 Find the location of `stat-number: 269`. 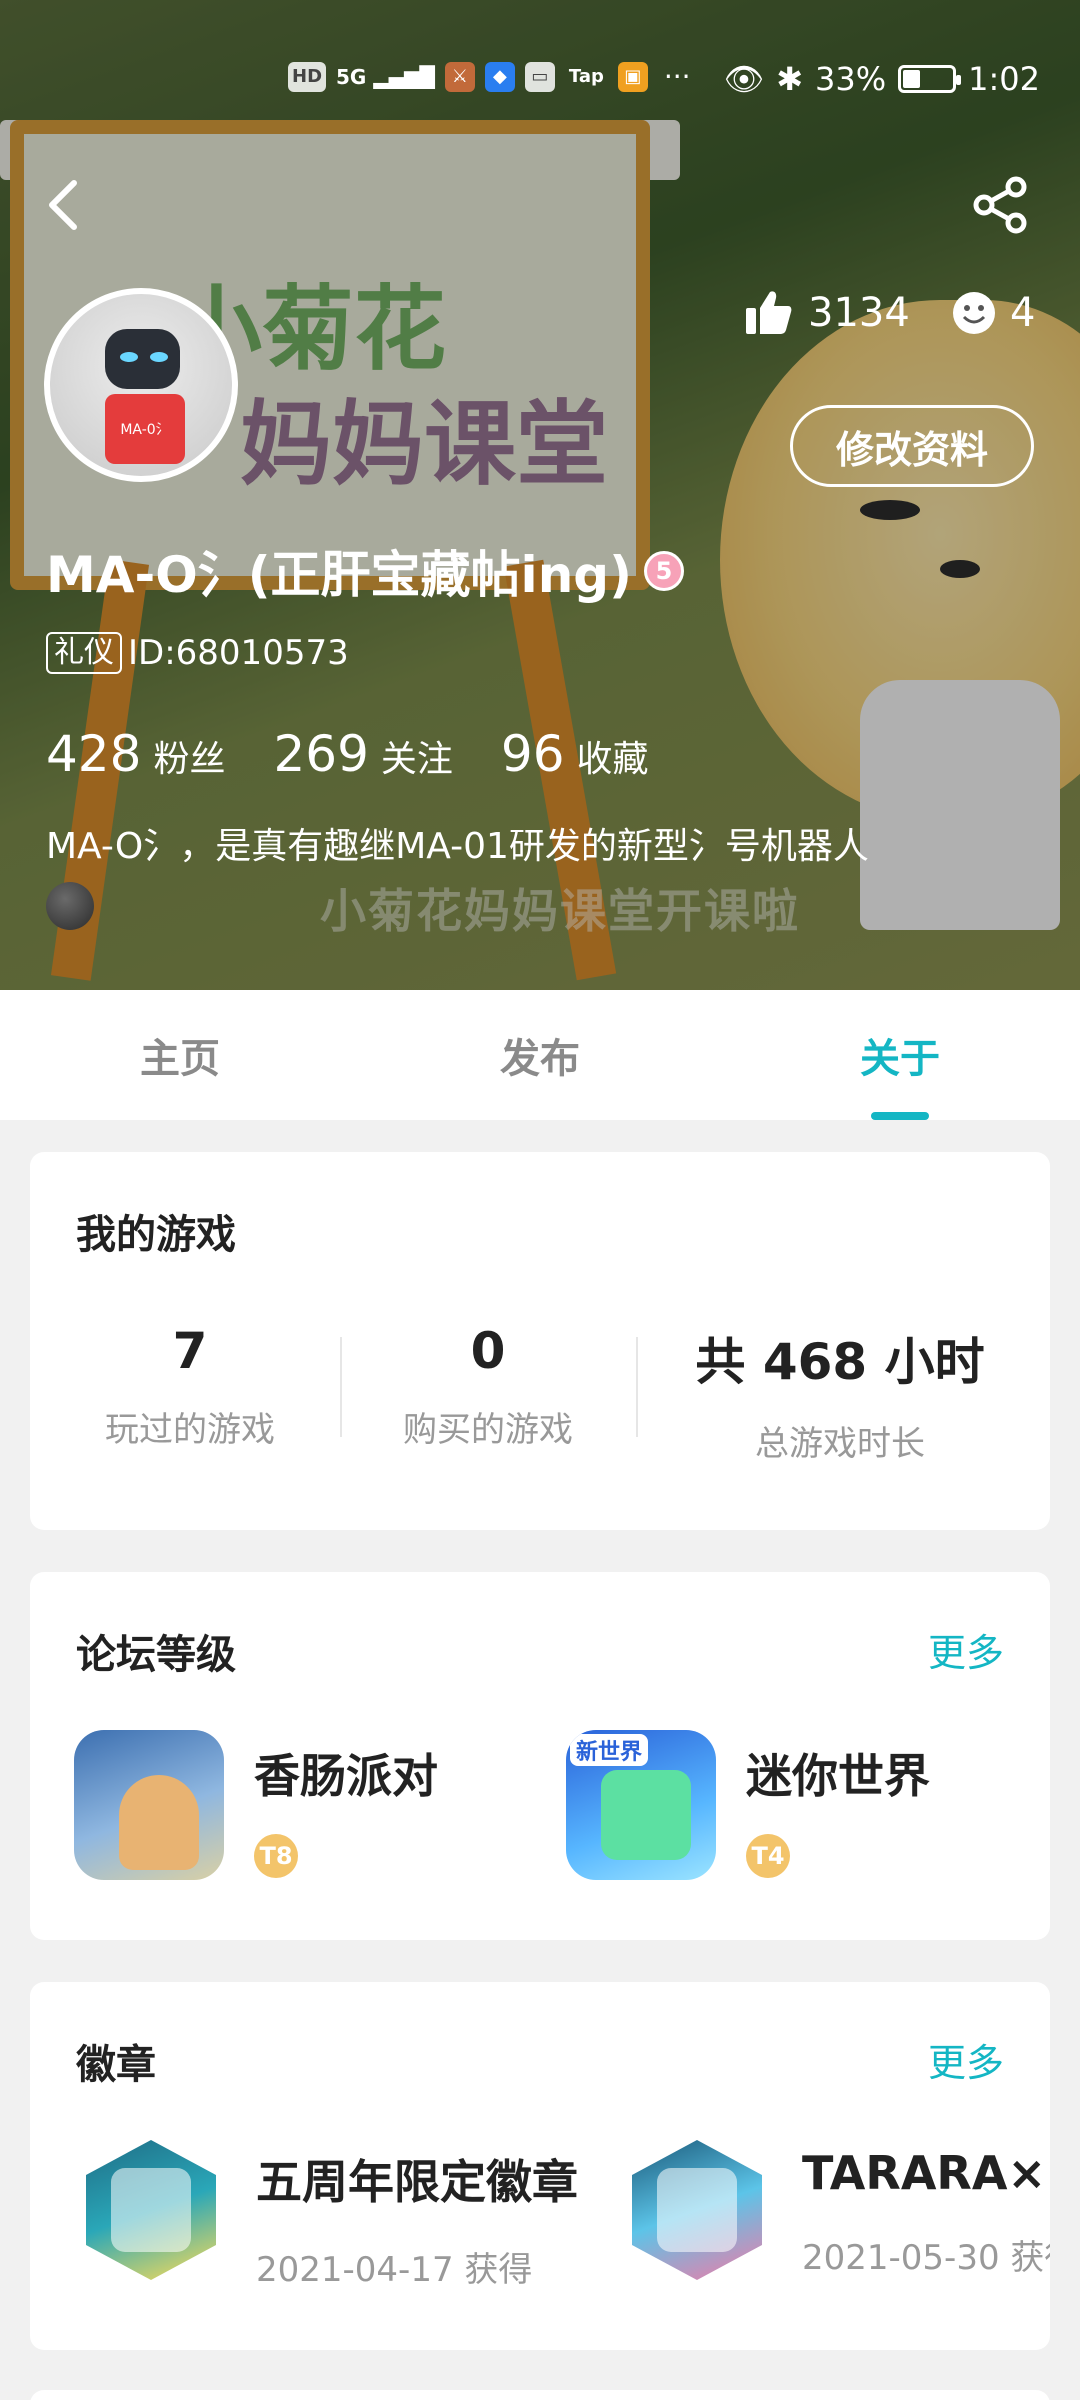

stat-number: 269 is located at coordinates (321, 754).